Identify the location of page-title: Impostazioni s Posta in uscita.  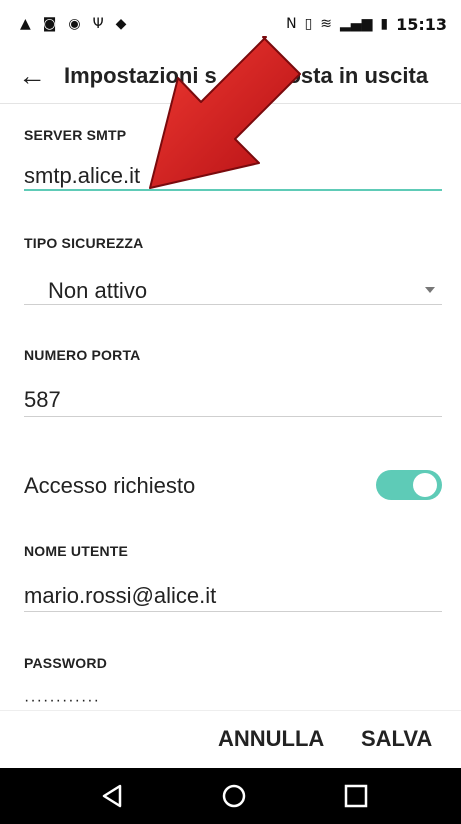
(246, 76).